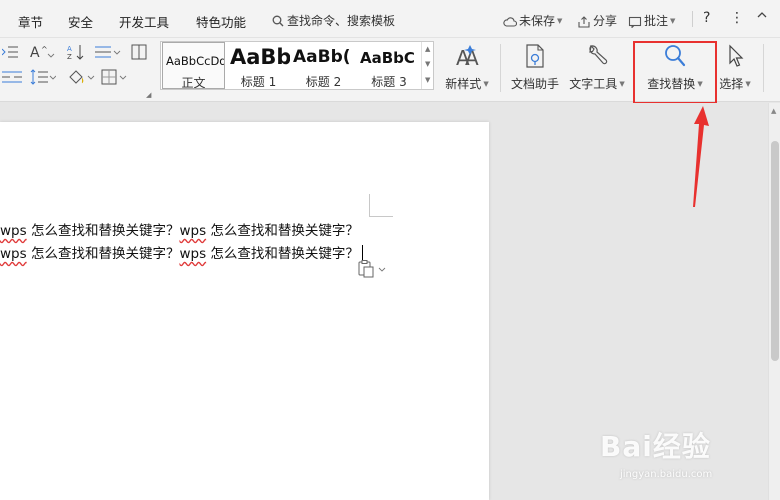 The width and height of the screenshot is (780, 500). Describe the element at coordinates (593, 84) in the screenshot. I see `text-tools-label: 文字工具` at that location.